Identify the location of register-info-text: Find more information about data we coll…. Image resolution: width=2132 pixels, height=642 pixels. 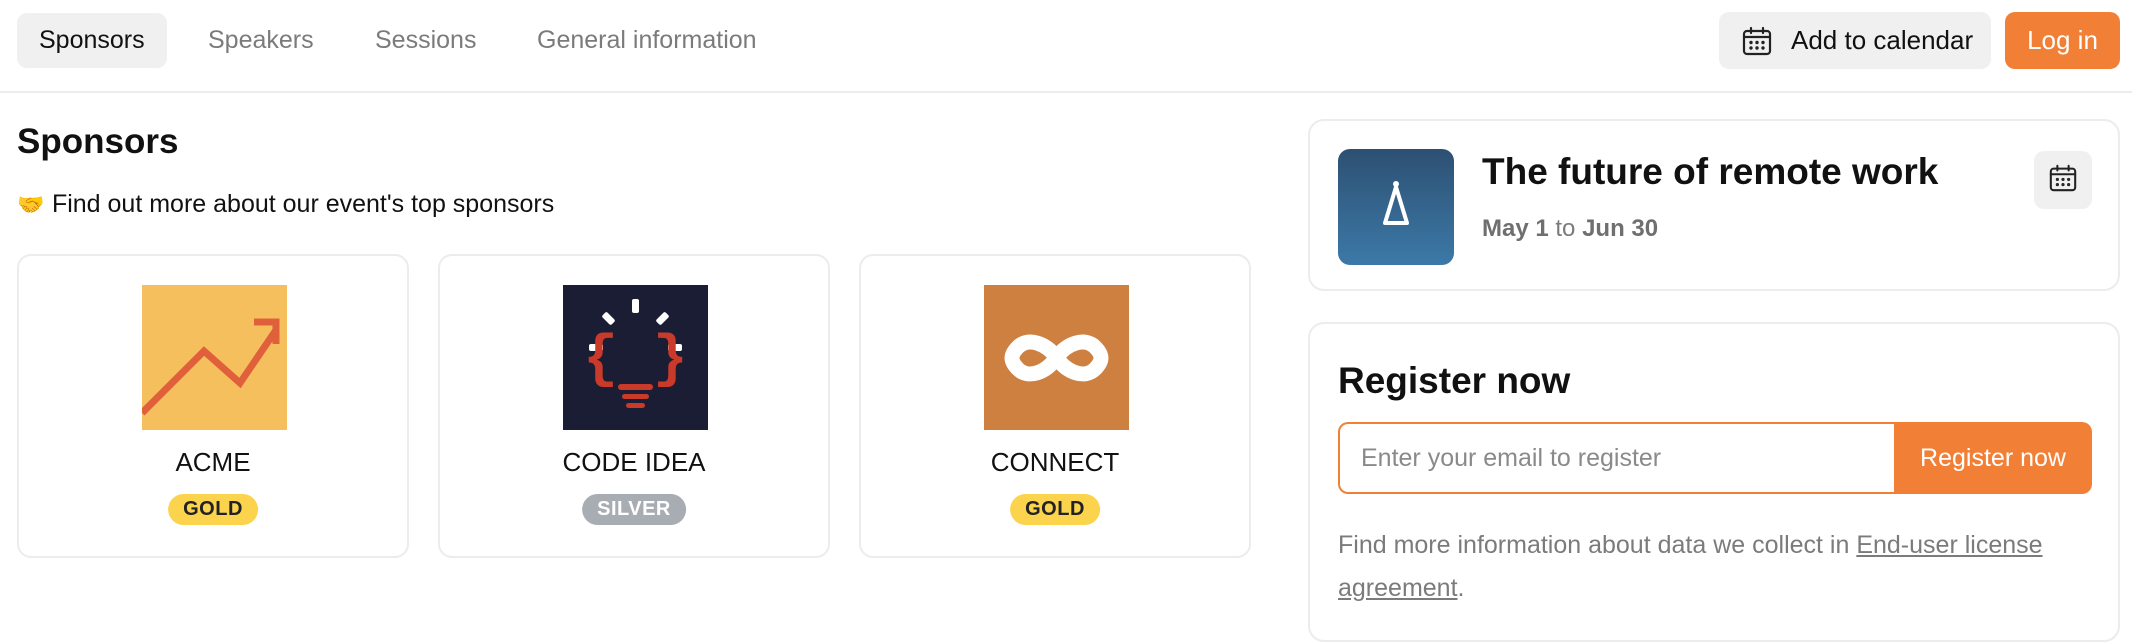
(1597, 545).